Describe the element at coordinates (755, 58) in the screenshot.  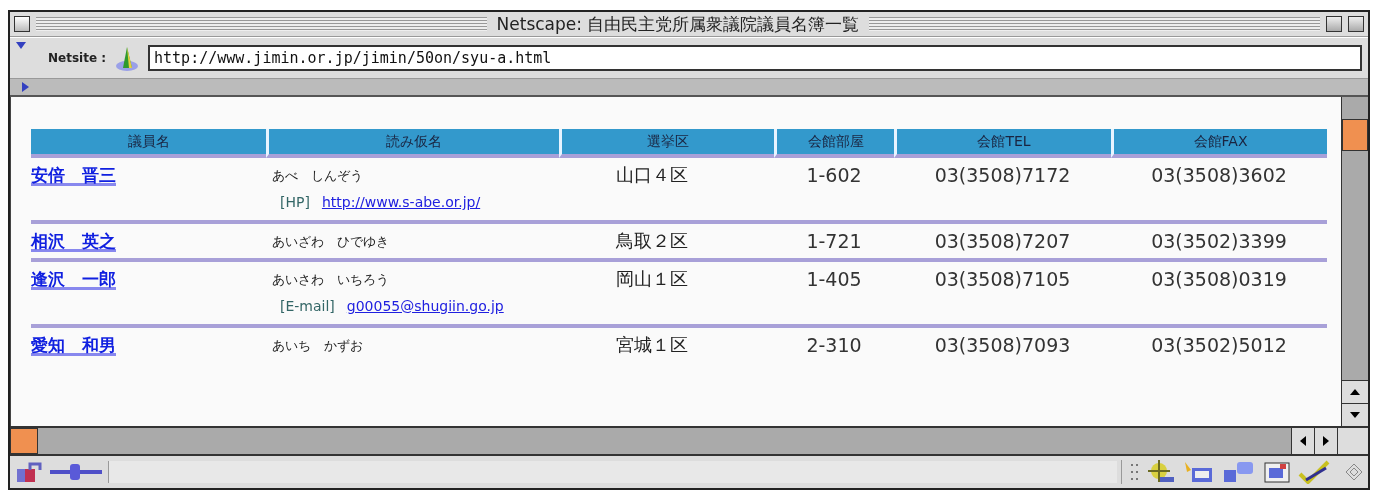
I see `url-field: http://www.jimin.or.jp/jimin/50on/syu-a.html` at that location.